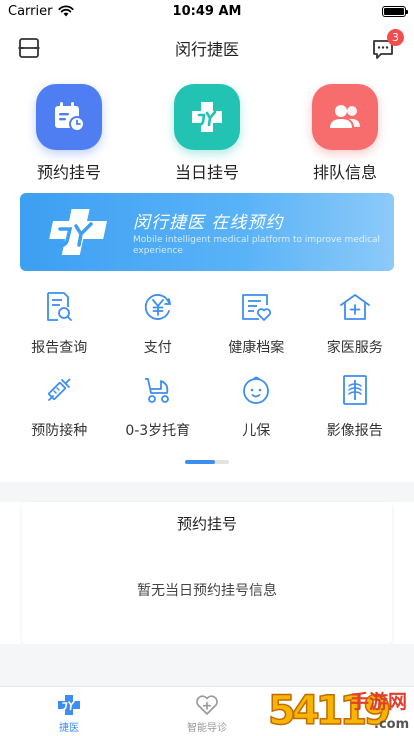 The image size is (414, 736). What do you see at coordinates (66, 11) in the screenshot?
I see `wifi-icon` at bounding box center [66, 11].